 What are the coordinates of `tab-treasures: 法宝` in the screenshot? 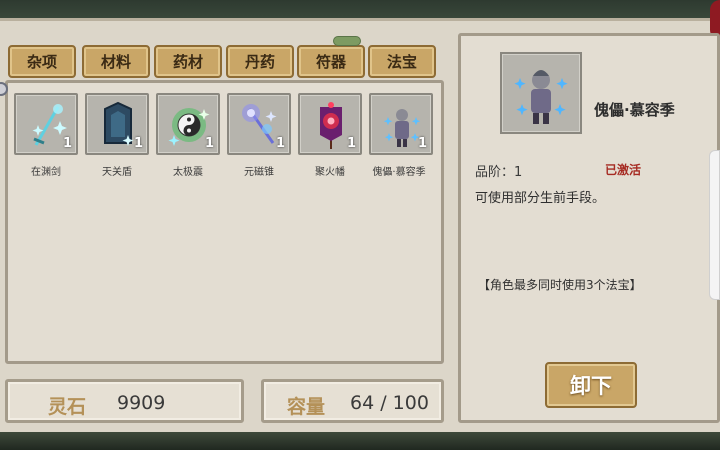 It's located at (402, 61).